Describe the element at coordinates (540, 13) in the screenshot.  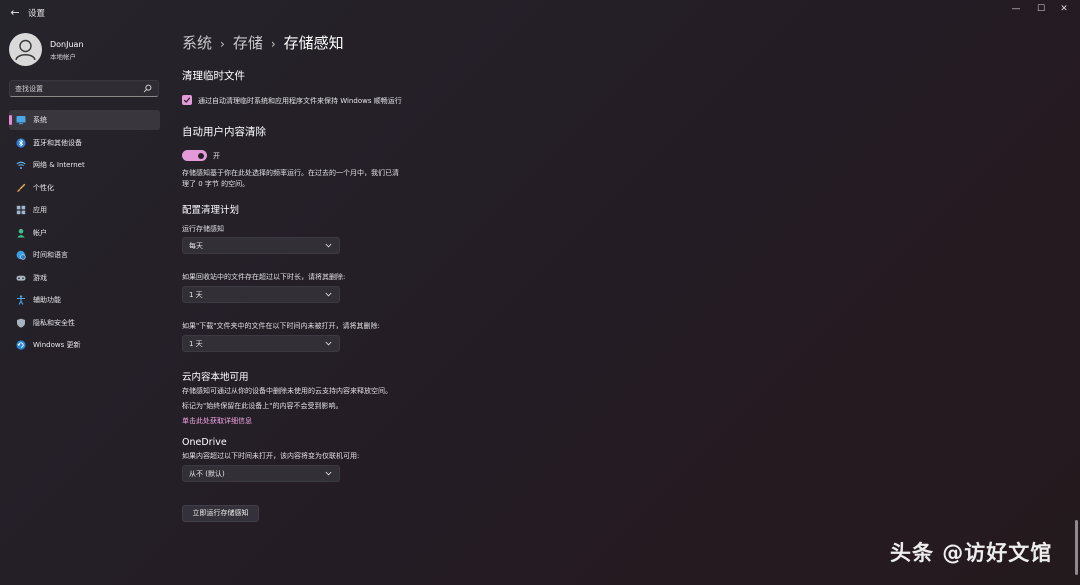
I see `title-bar: ← 设置 — ☐ ✕` at that location.